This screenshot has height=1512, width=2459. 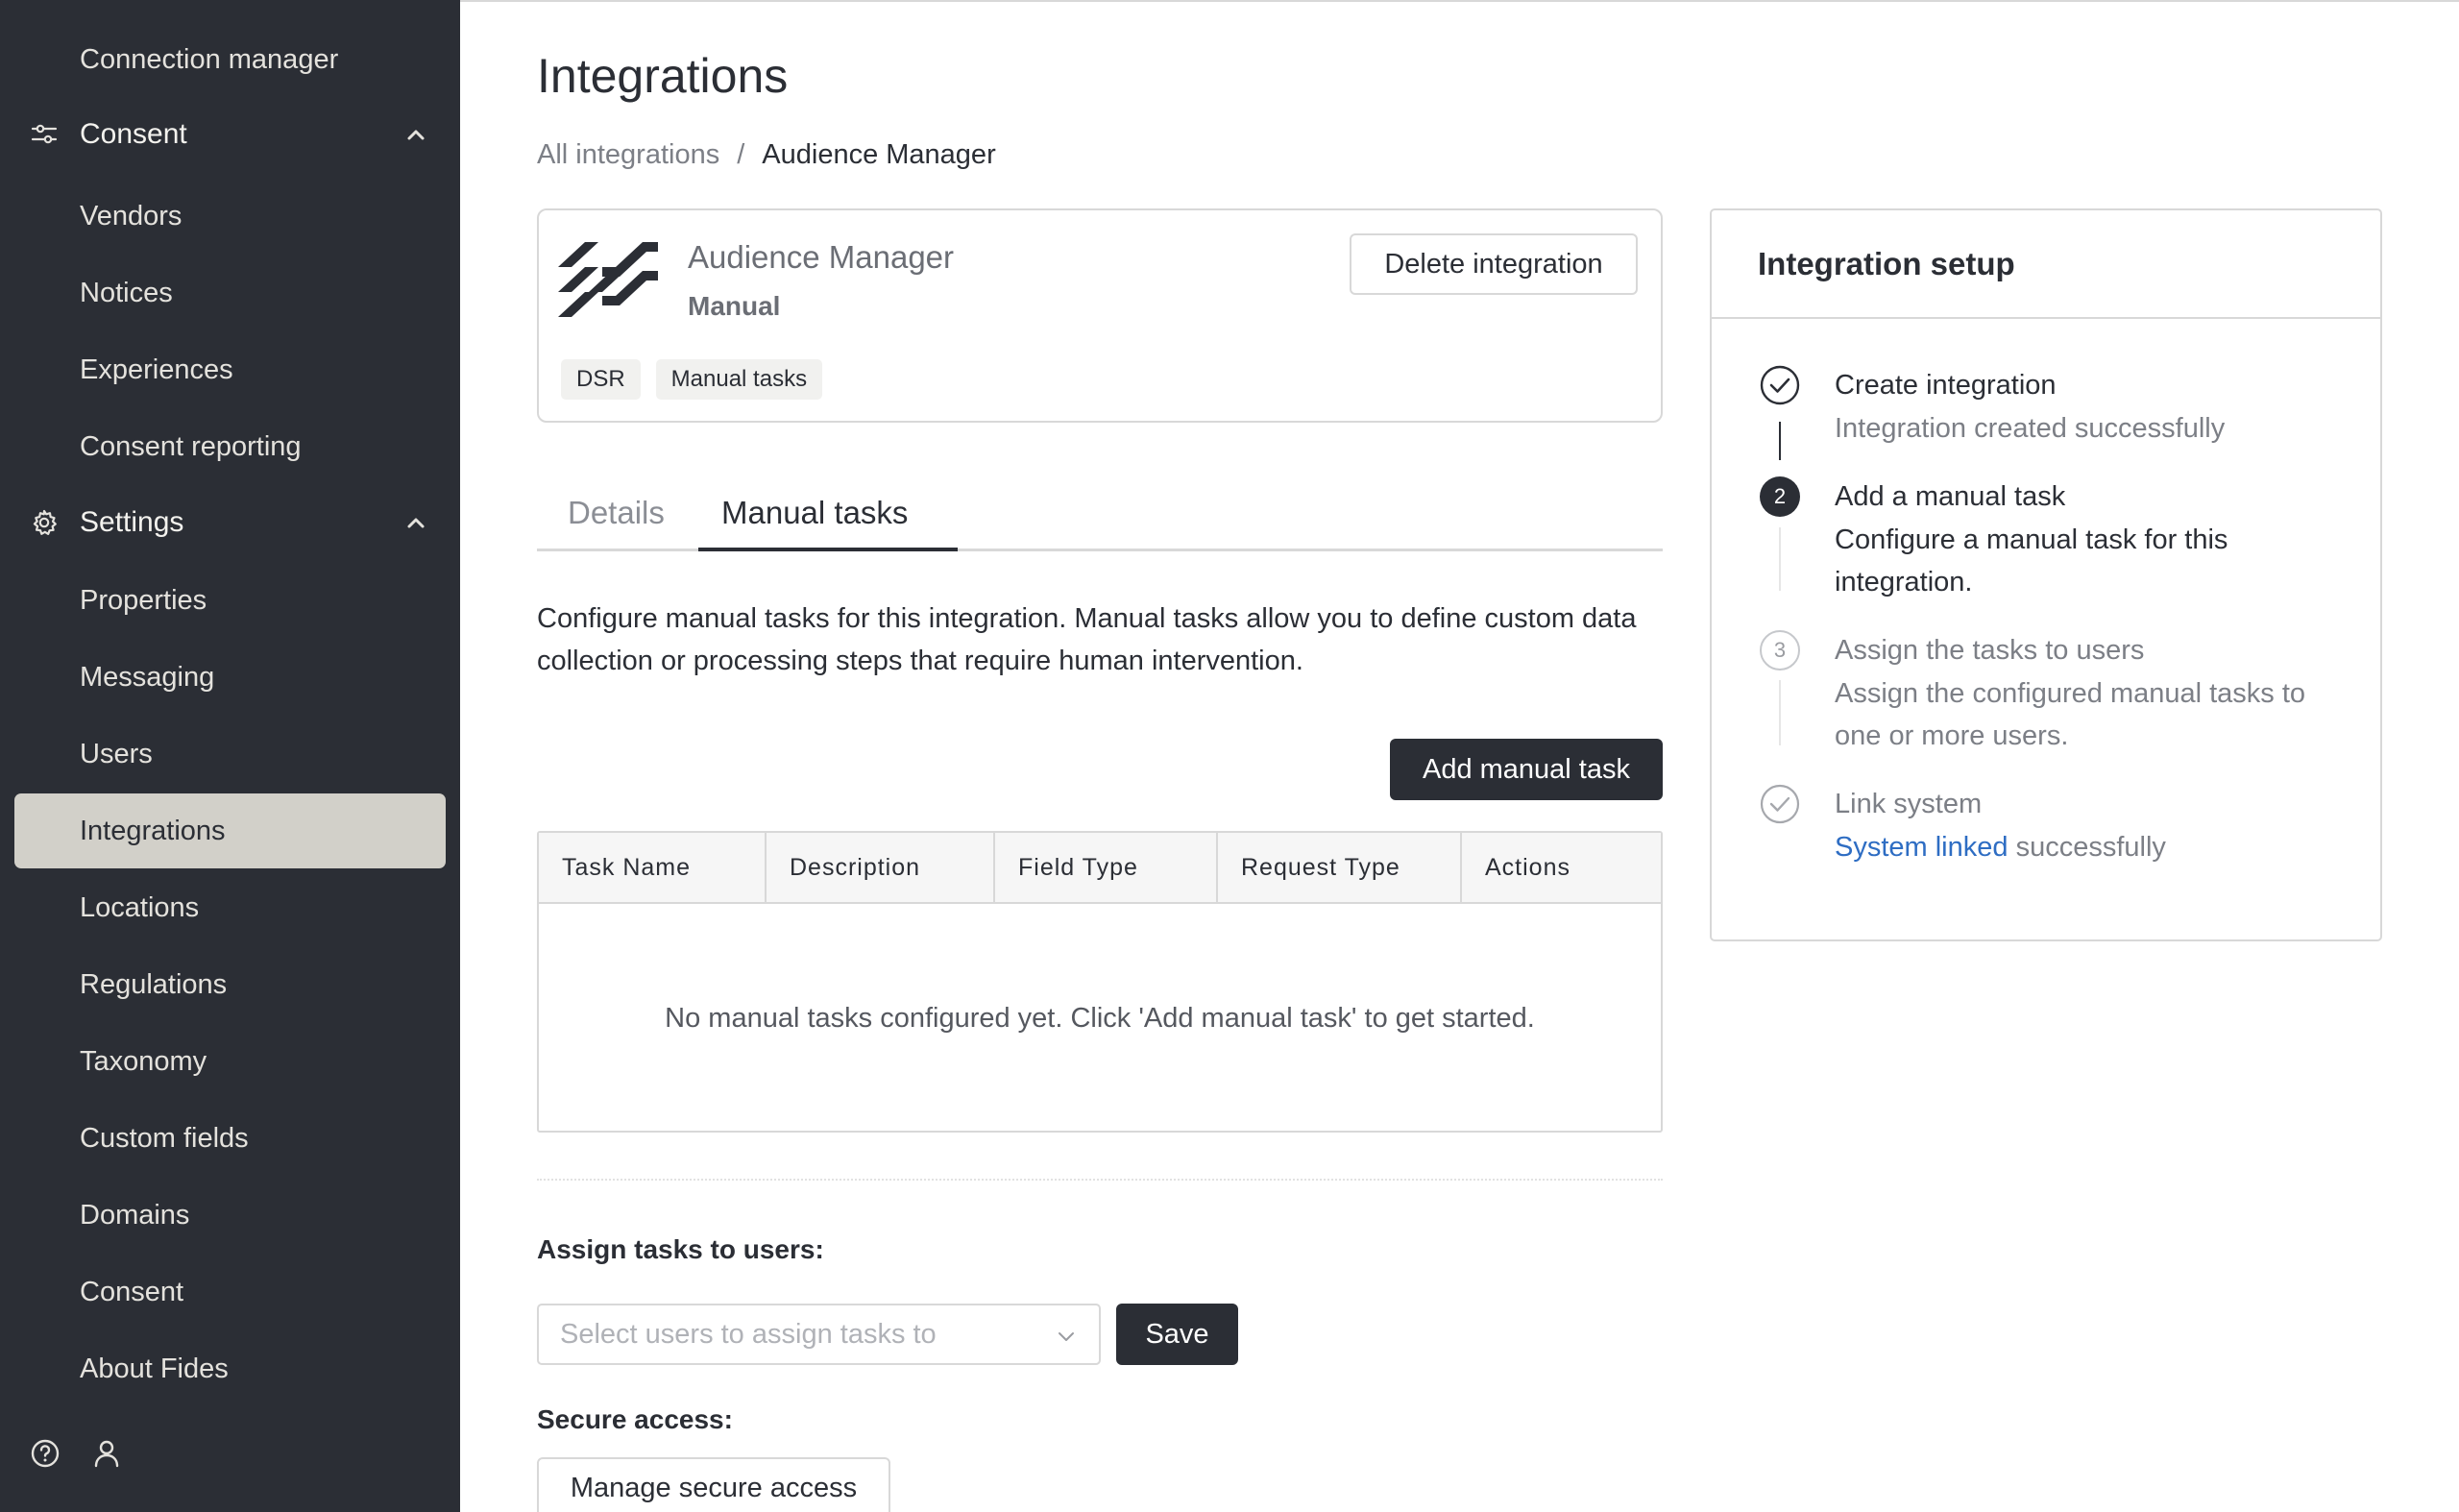 I want to click on sidebar-item-consent-settings: Consent, so click(x=230, y=1292).